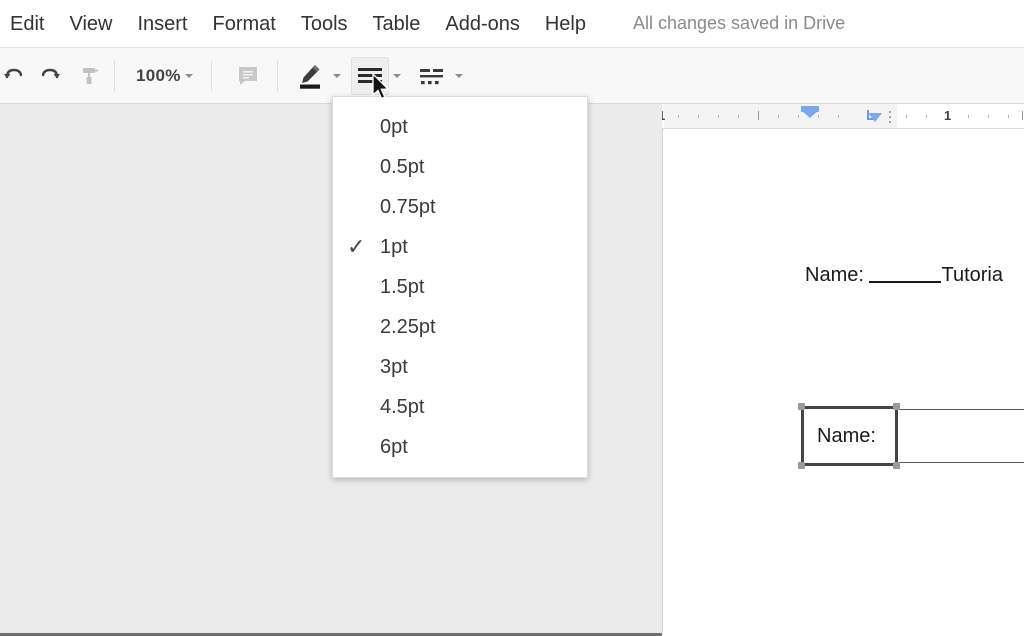 This screenshot has height=636, width=1024. I want to click on table-selection-handle-top-right, so click(896, 406).